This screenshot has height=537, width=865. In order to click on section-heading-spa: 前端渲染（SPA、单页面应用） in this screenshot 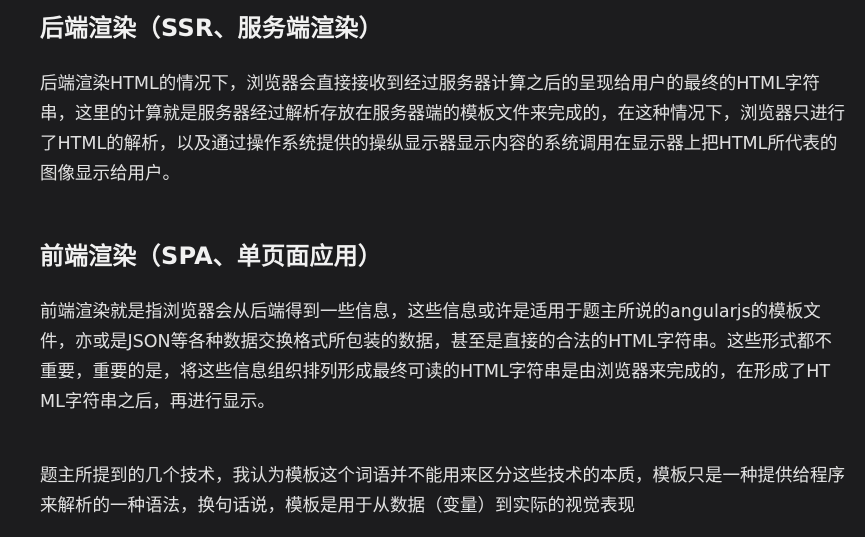, I will do `click(211, 256)`.